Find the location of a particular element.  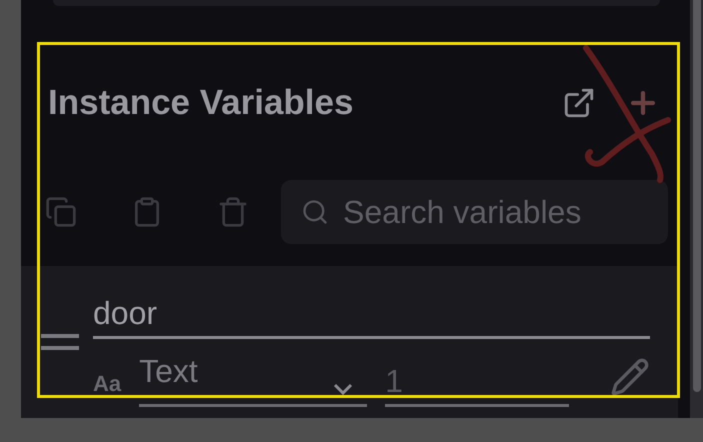

delete-button is located at coordinates (233, 212).